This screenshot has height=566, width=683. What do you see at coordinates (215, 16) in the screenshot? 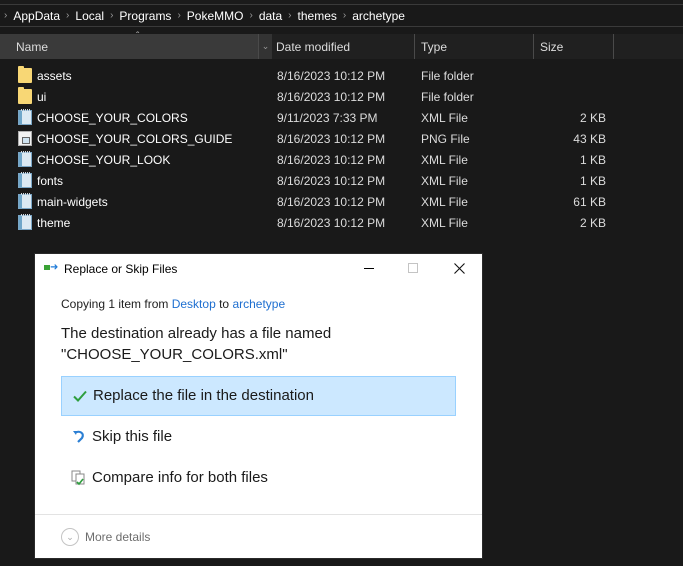
I see `breadcrumb-pokemmo: PokeMMO` at bounding box center [215, 16].